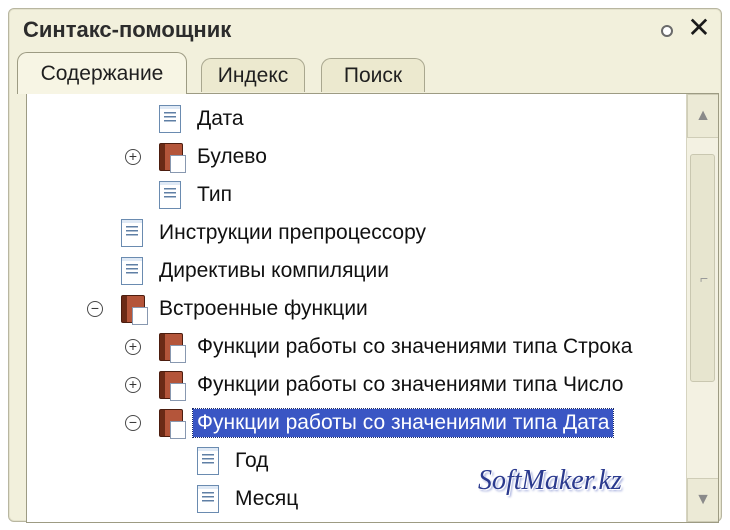 The image size is (730, 530). I want to click on scroll-down-button: ▼, so click(702, 500).